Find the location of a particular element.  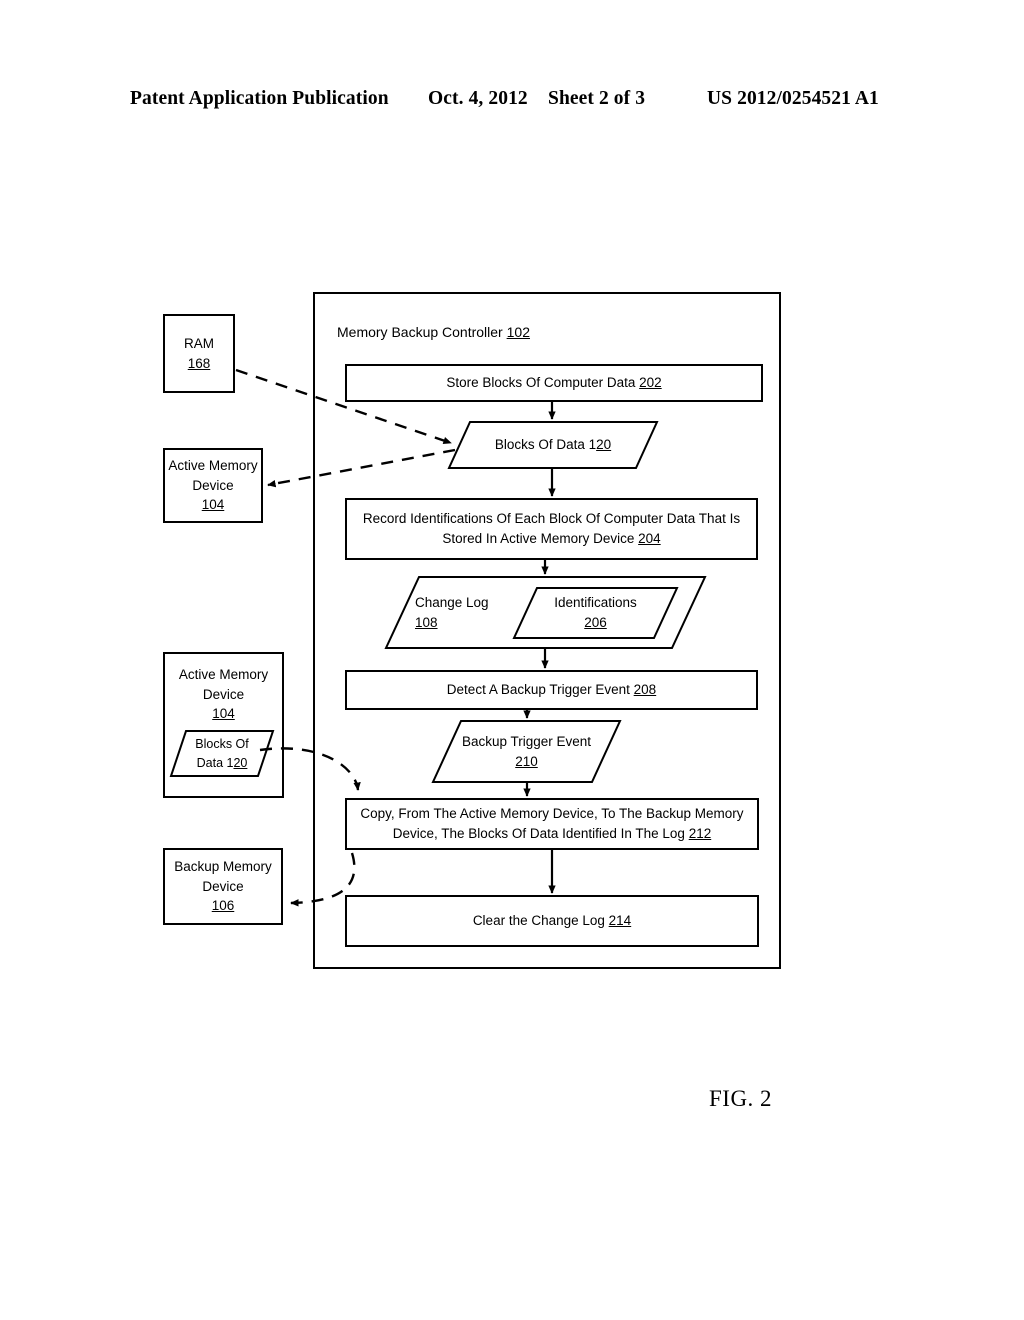

clear-change-log-step-label: Clear the Change Log 214 is located at coordinates (552, 921).